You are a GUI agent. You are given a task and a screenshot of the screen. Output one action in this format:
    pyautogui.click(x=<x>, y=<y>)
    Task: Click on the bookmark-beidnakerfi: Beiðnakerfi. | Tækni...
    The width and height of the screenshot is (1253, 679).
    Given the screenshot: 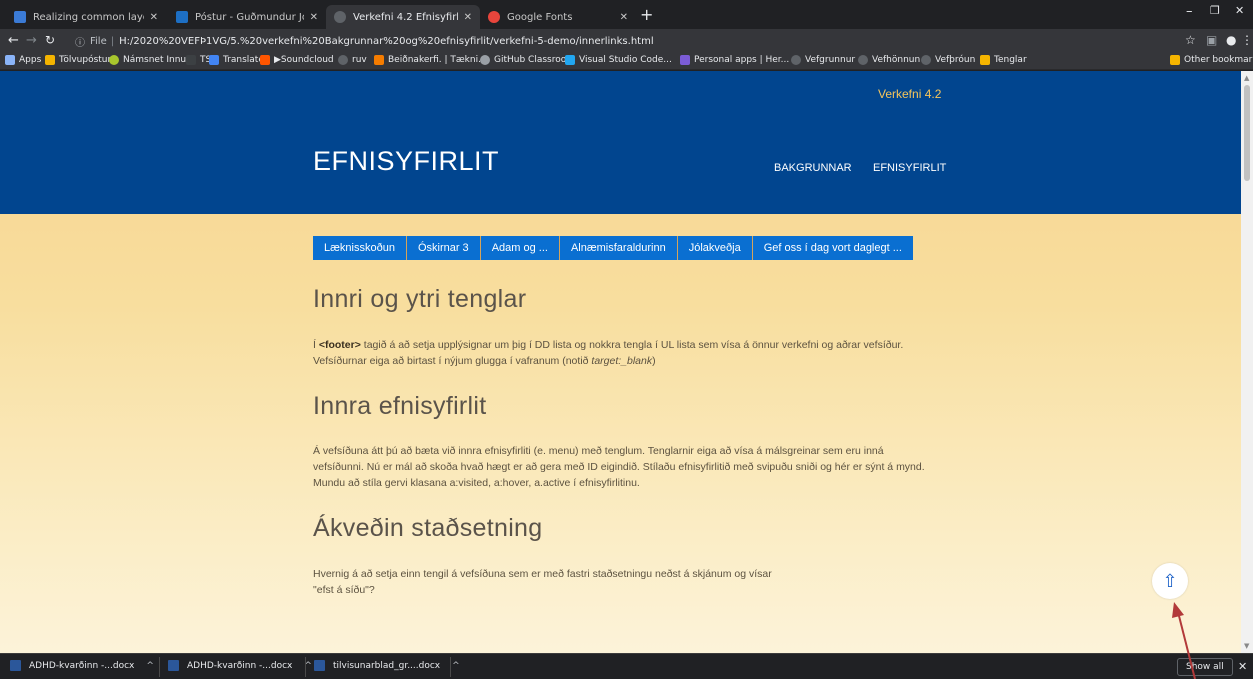 What is the action you would take?
    pyautogui.click(x=430, y=60)
    